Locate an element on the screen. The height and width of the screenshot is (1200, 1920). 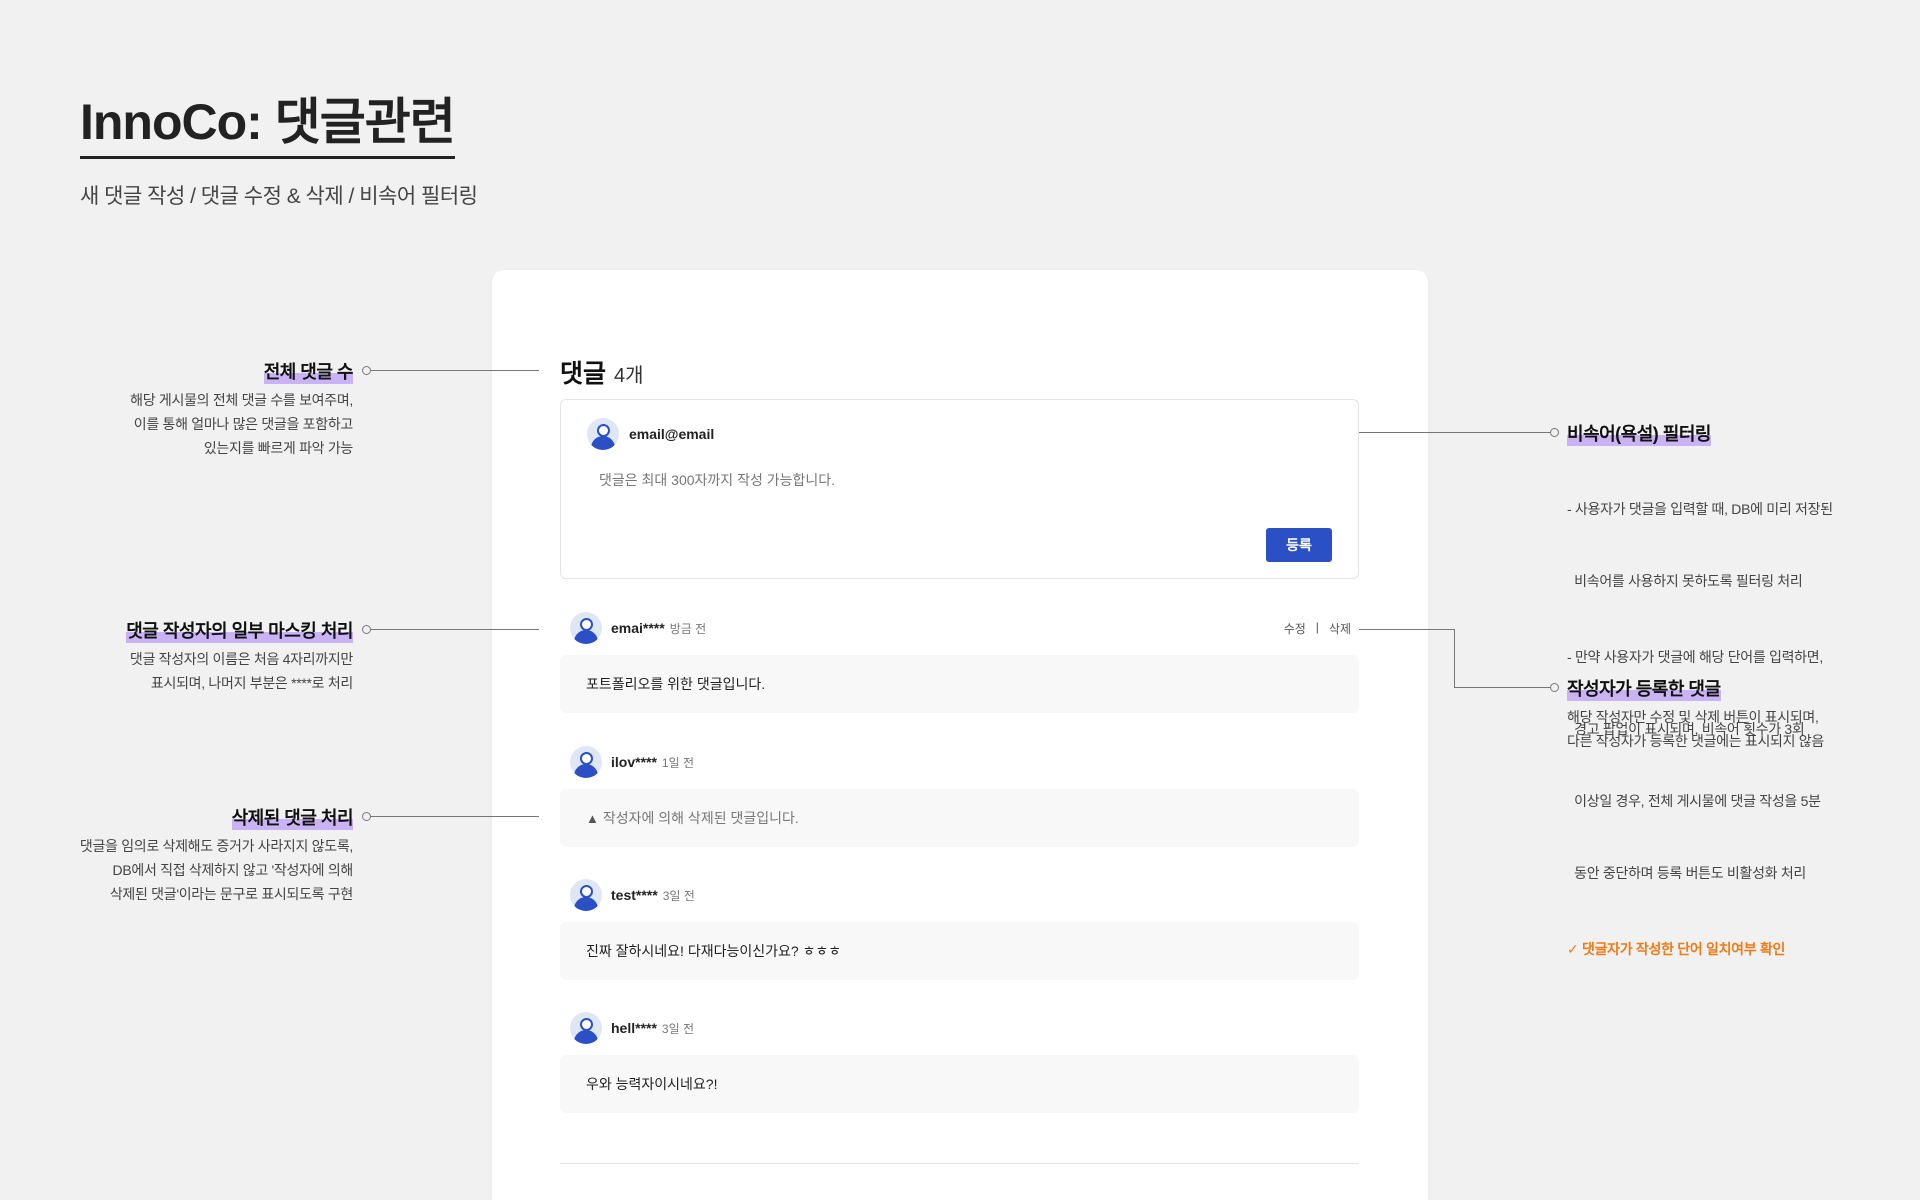
comment-actions: 수정 | 삭제 is located at coordinates (1321, 628).